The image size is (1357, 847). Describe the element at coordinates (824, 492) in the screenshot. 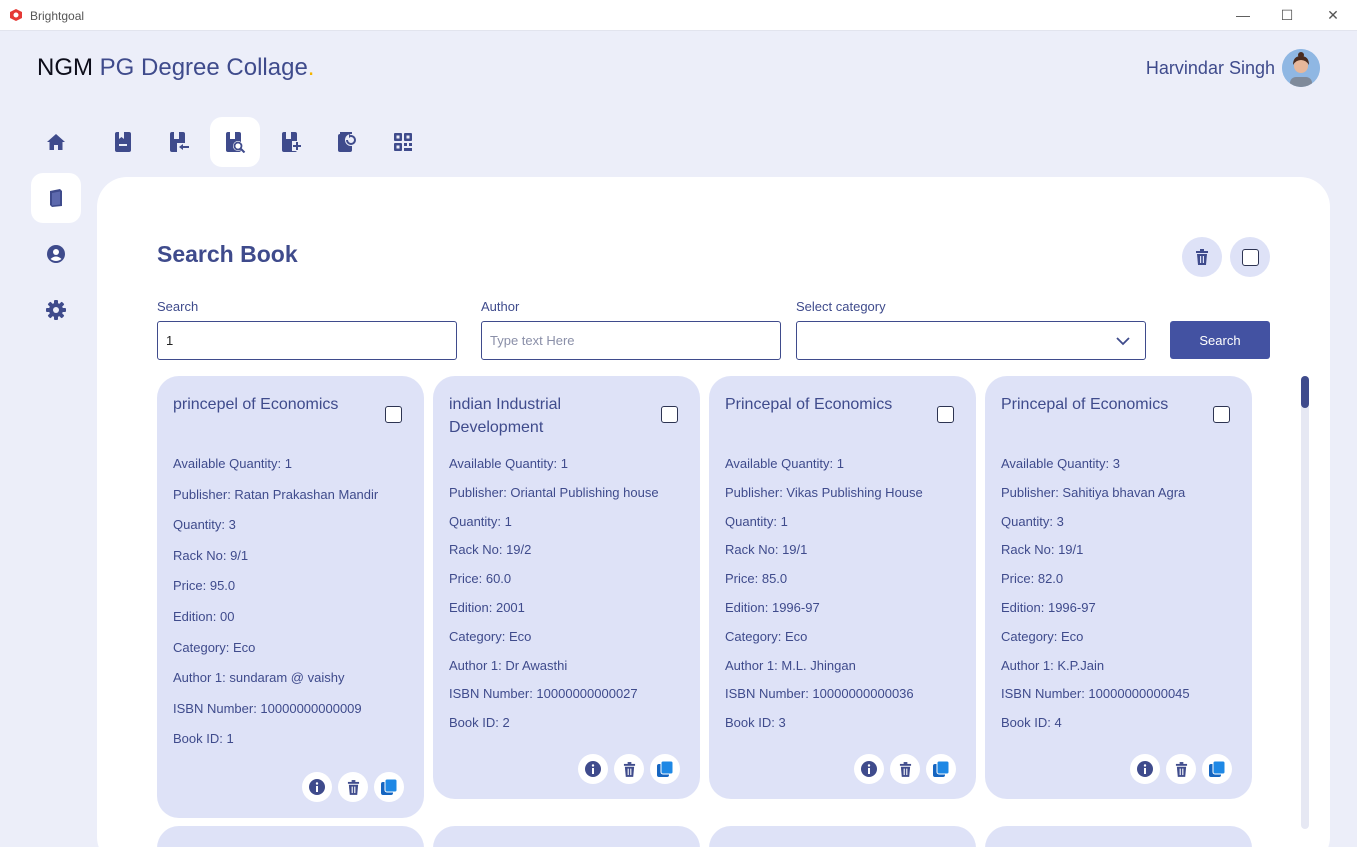

I see `book-detail-line: Publisher: Vikas Publishing House` at that location.